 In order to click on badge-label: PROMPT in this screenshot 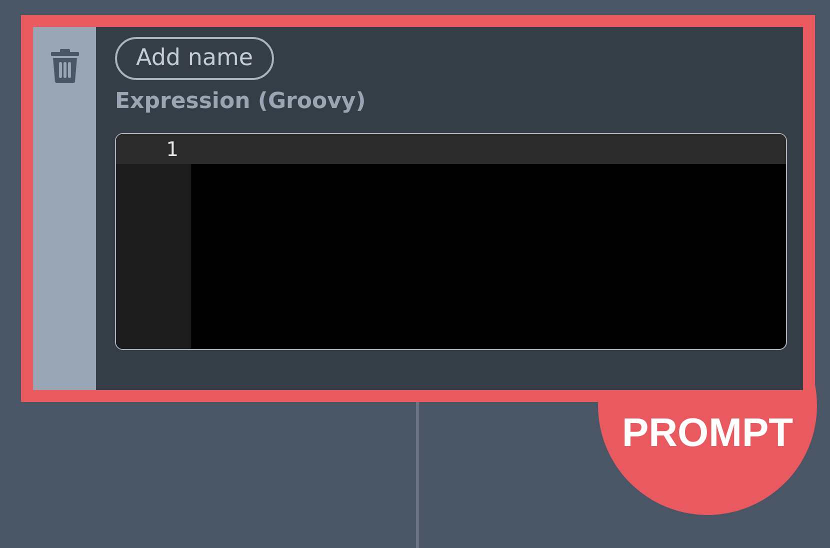, I will do `click(708, 433)`.